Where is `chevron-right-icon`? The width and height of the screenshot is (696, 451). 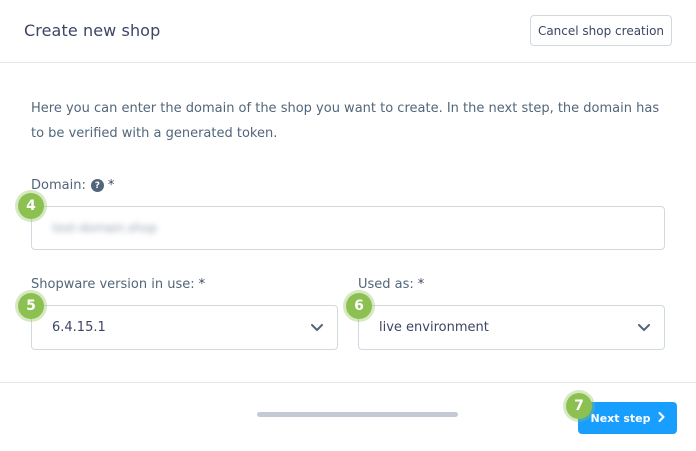
chevron-right-icon is located at coordinates (661, 418).